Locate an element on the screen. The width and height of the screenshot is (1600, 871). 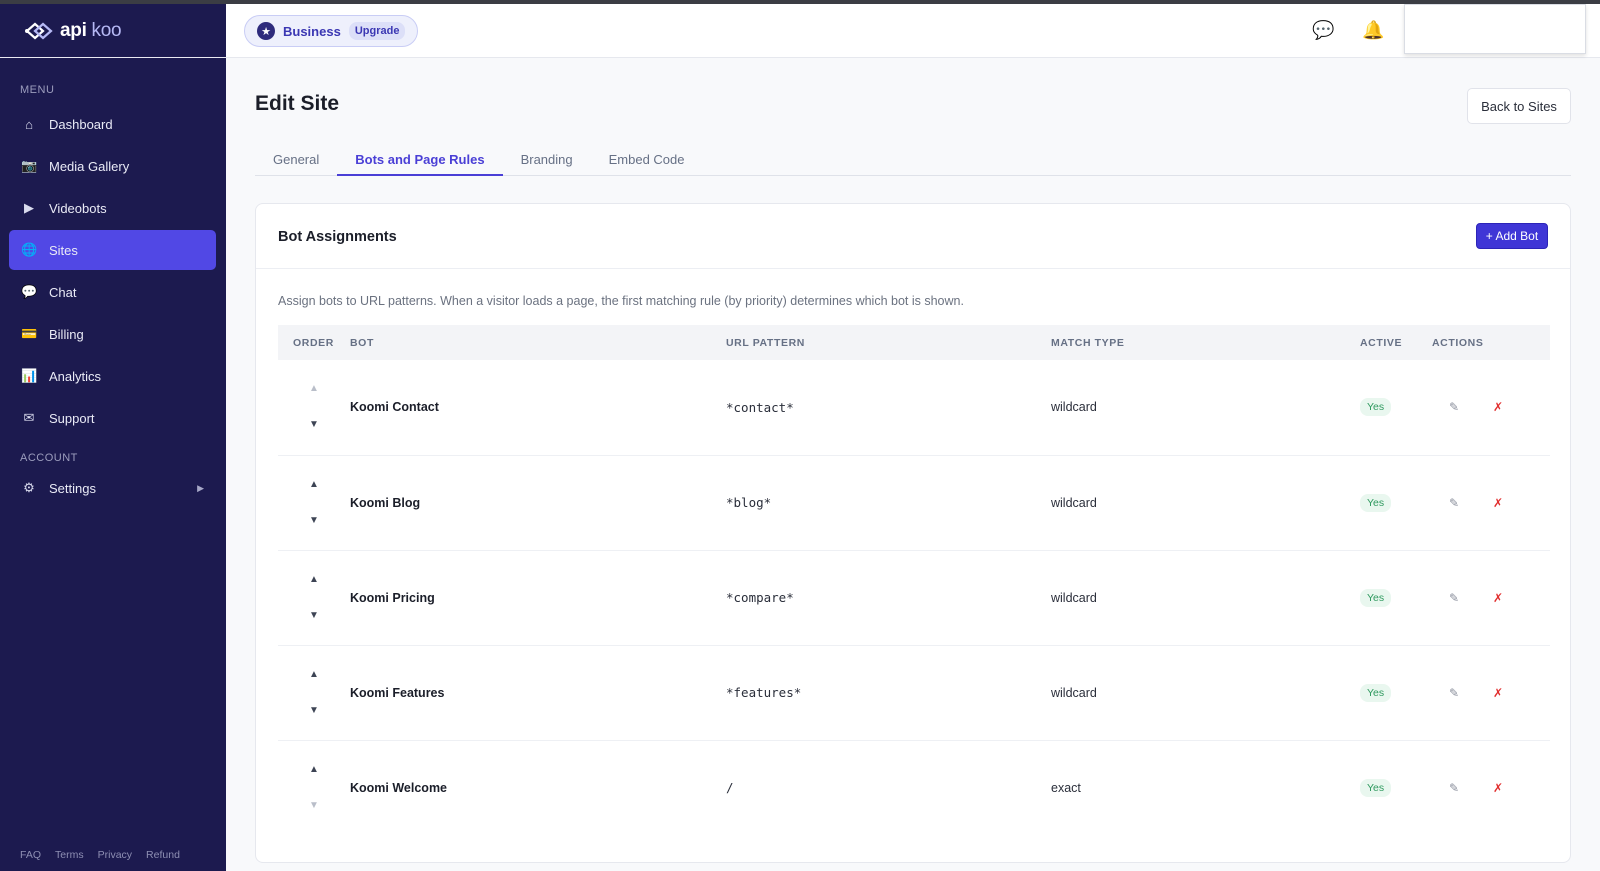
app-logo: api koo is located at coordinates (113, 31).